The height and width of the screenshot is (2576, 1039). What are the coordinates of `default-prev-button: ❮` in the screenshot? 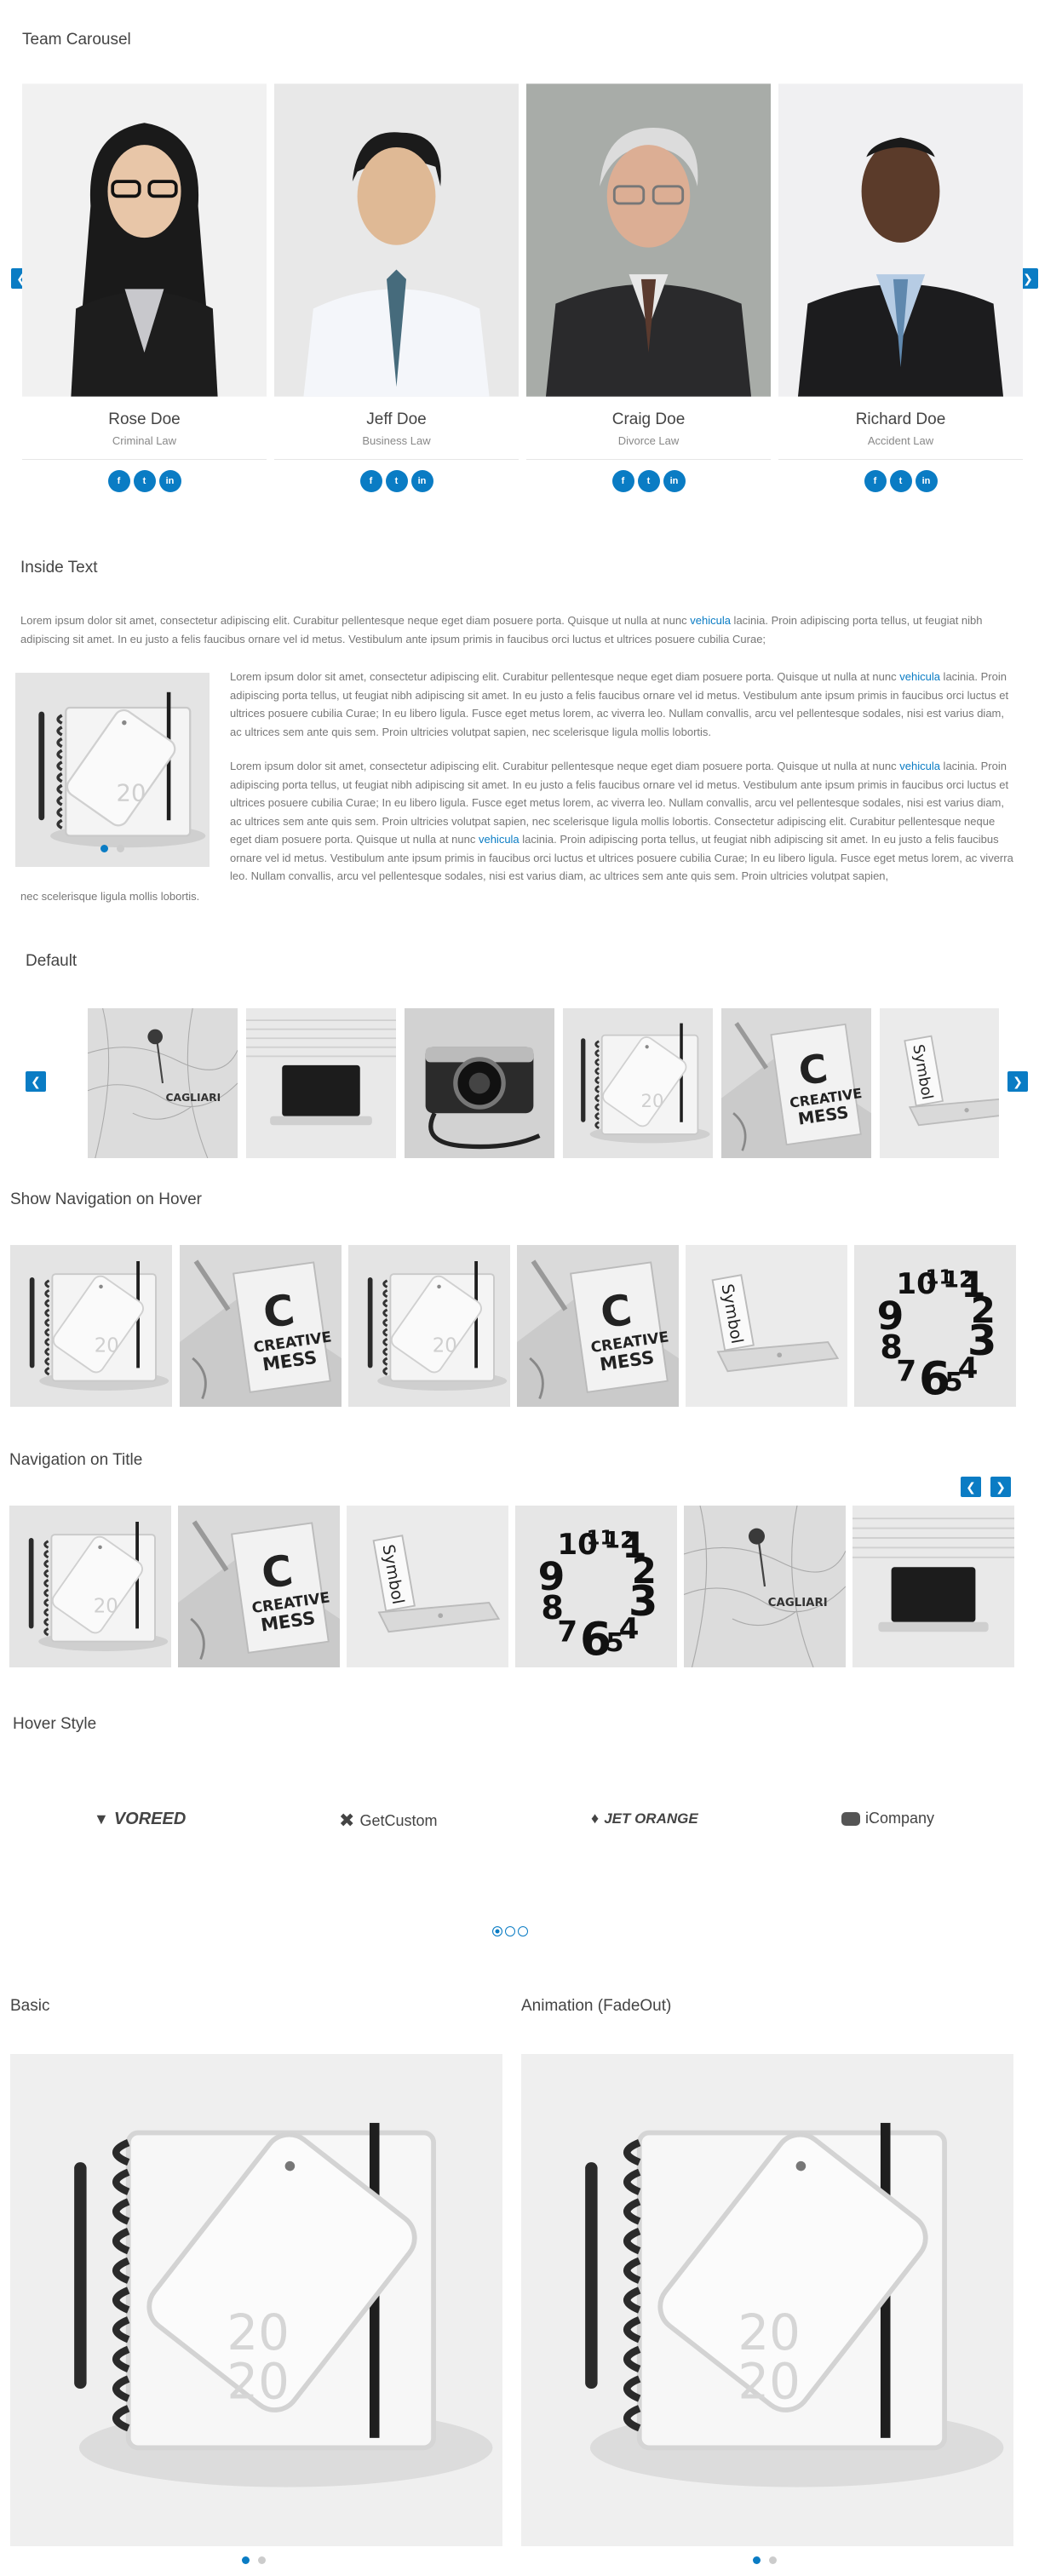 It's located at (36, 1081).